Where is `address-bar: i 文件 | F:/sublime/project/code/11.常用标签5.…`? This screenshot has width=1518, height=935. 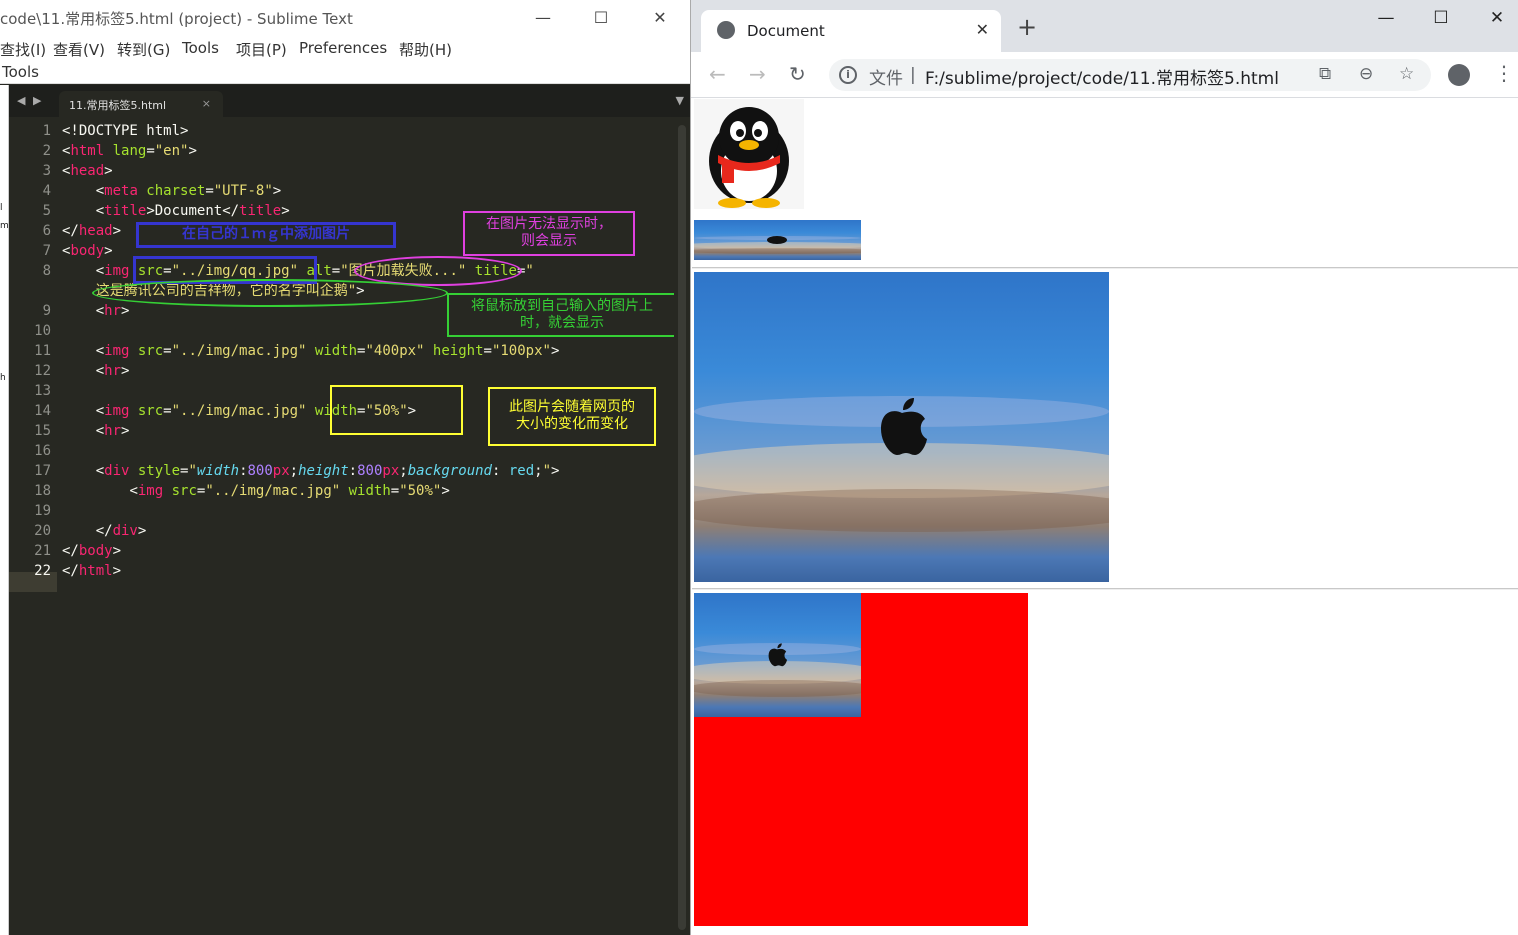
address-bar: i 文件 | F:/sublime/project/code/11.常用标签5.… is located at coordinates (1130, 75).